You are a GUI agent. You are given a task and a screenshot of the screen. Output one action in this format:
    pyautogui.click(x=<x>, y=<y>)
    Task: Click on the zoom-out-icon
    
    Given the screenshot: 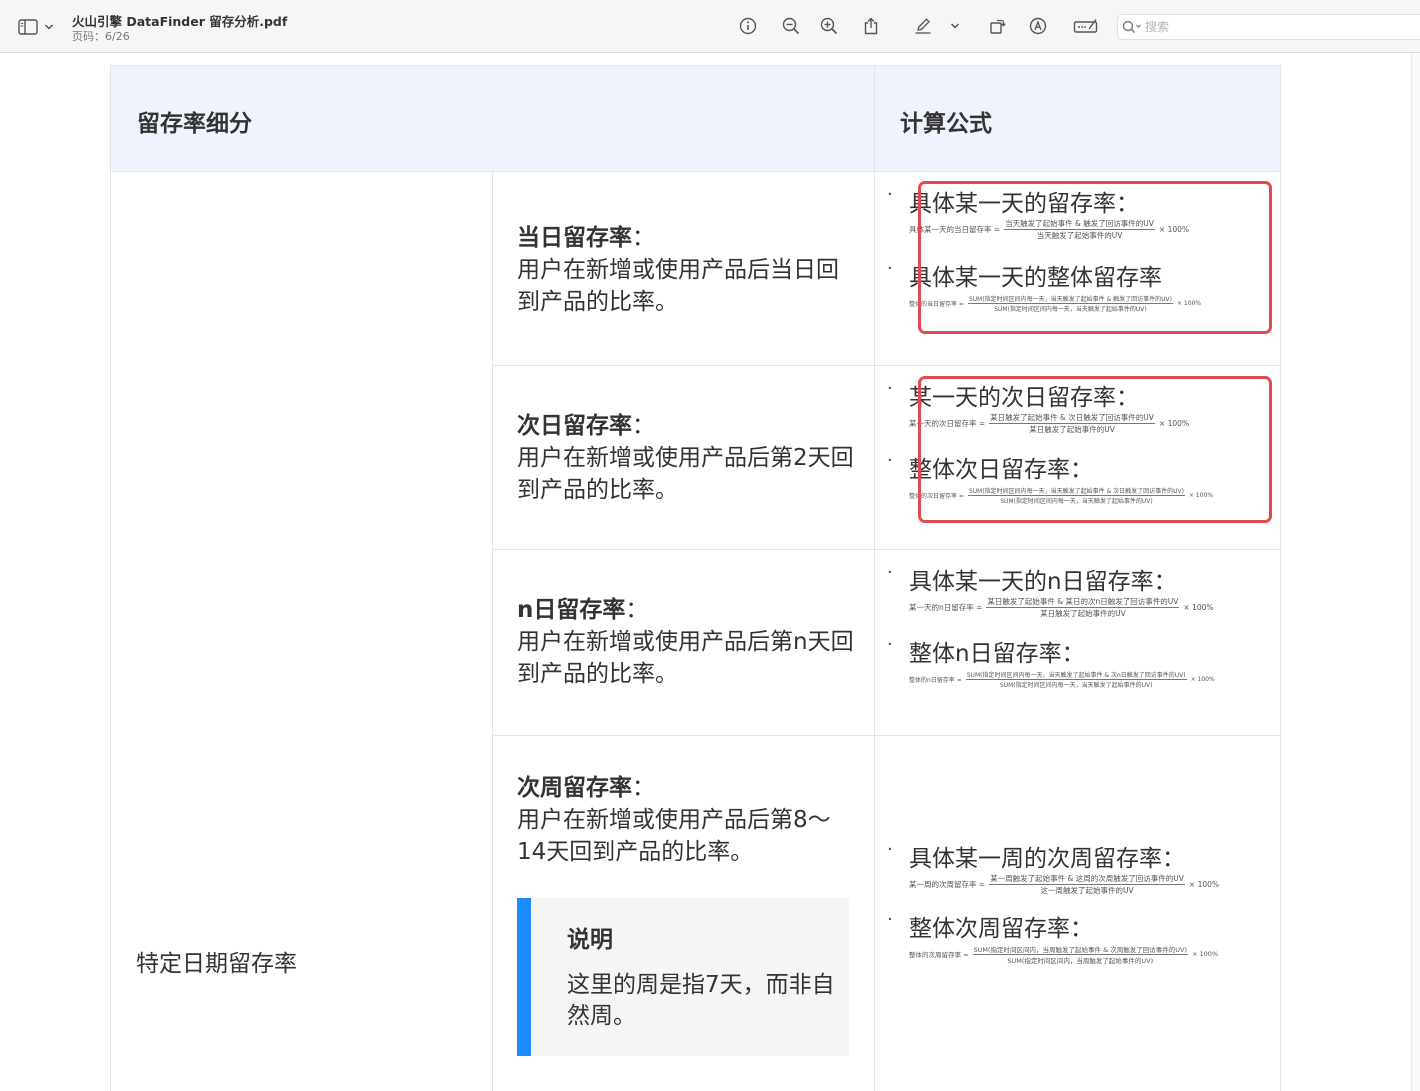 What is the action you would take?
    pyautogui.click(x=791, y=26)
    